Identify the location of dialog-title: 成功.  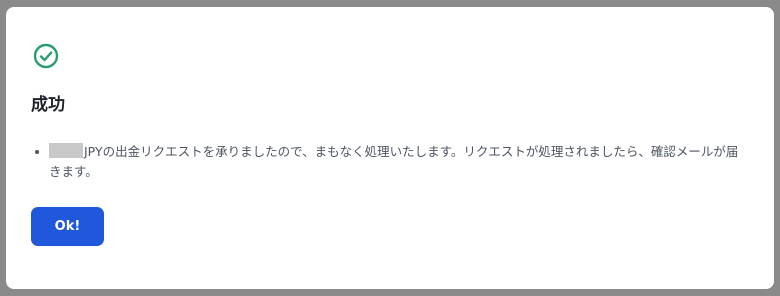
(48, 105).